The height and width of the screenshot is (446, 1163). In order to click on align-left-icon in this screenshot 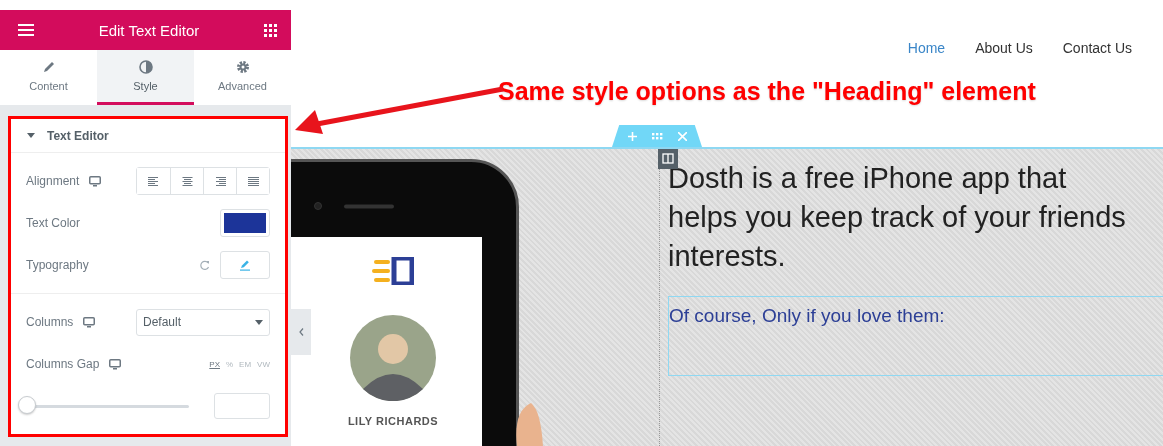, I will do `click(153, 181)`.